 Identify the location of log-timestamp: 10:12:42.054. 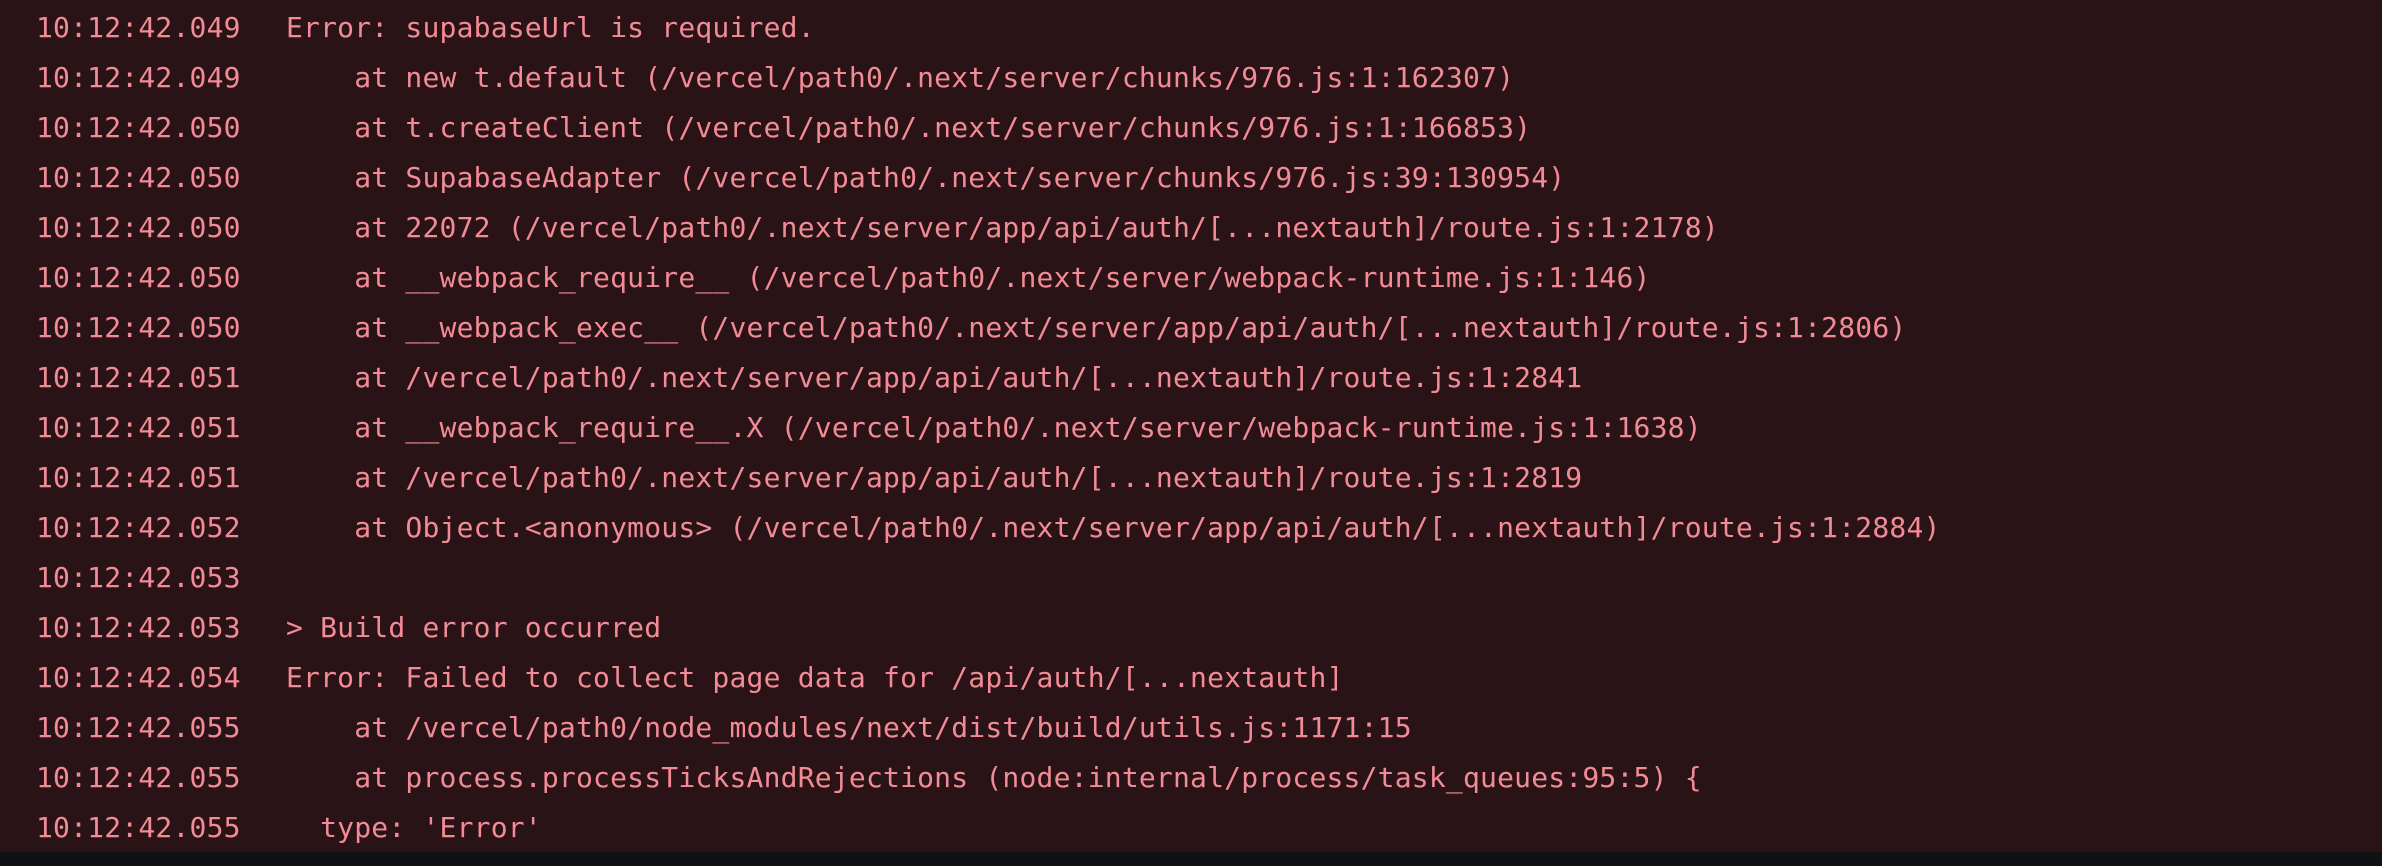
(138, 677).